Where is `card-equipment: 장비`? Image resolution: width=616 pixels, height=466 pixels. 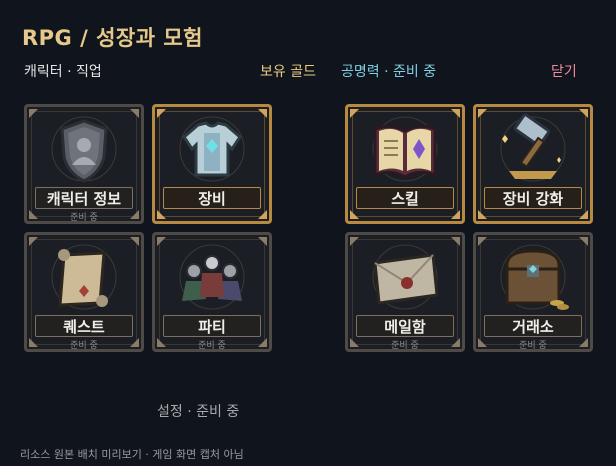 card-equipment: 장비 is located at coordinates (212, 164).